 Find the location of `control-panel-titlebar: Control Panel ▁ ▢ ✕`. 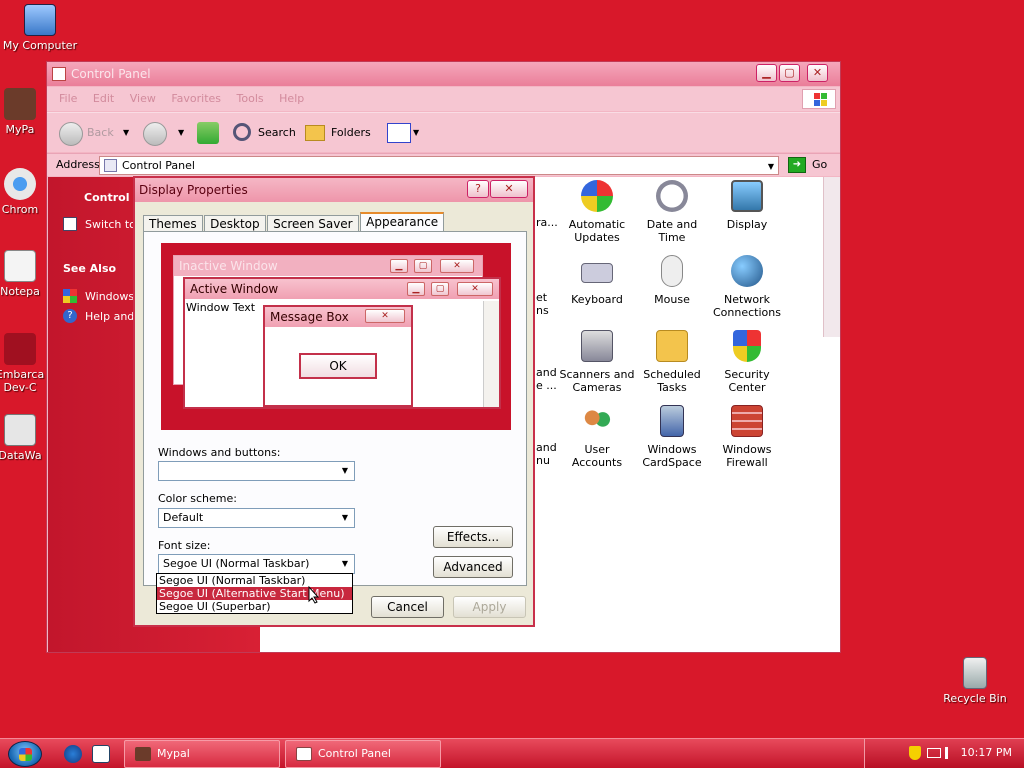

control-panel-titlebar: Control Panel ▁ ▢ ✕ is located at coordinates (443, 74).